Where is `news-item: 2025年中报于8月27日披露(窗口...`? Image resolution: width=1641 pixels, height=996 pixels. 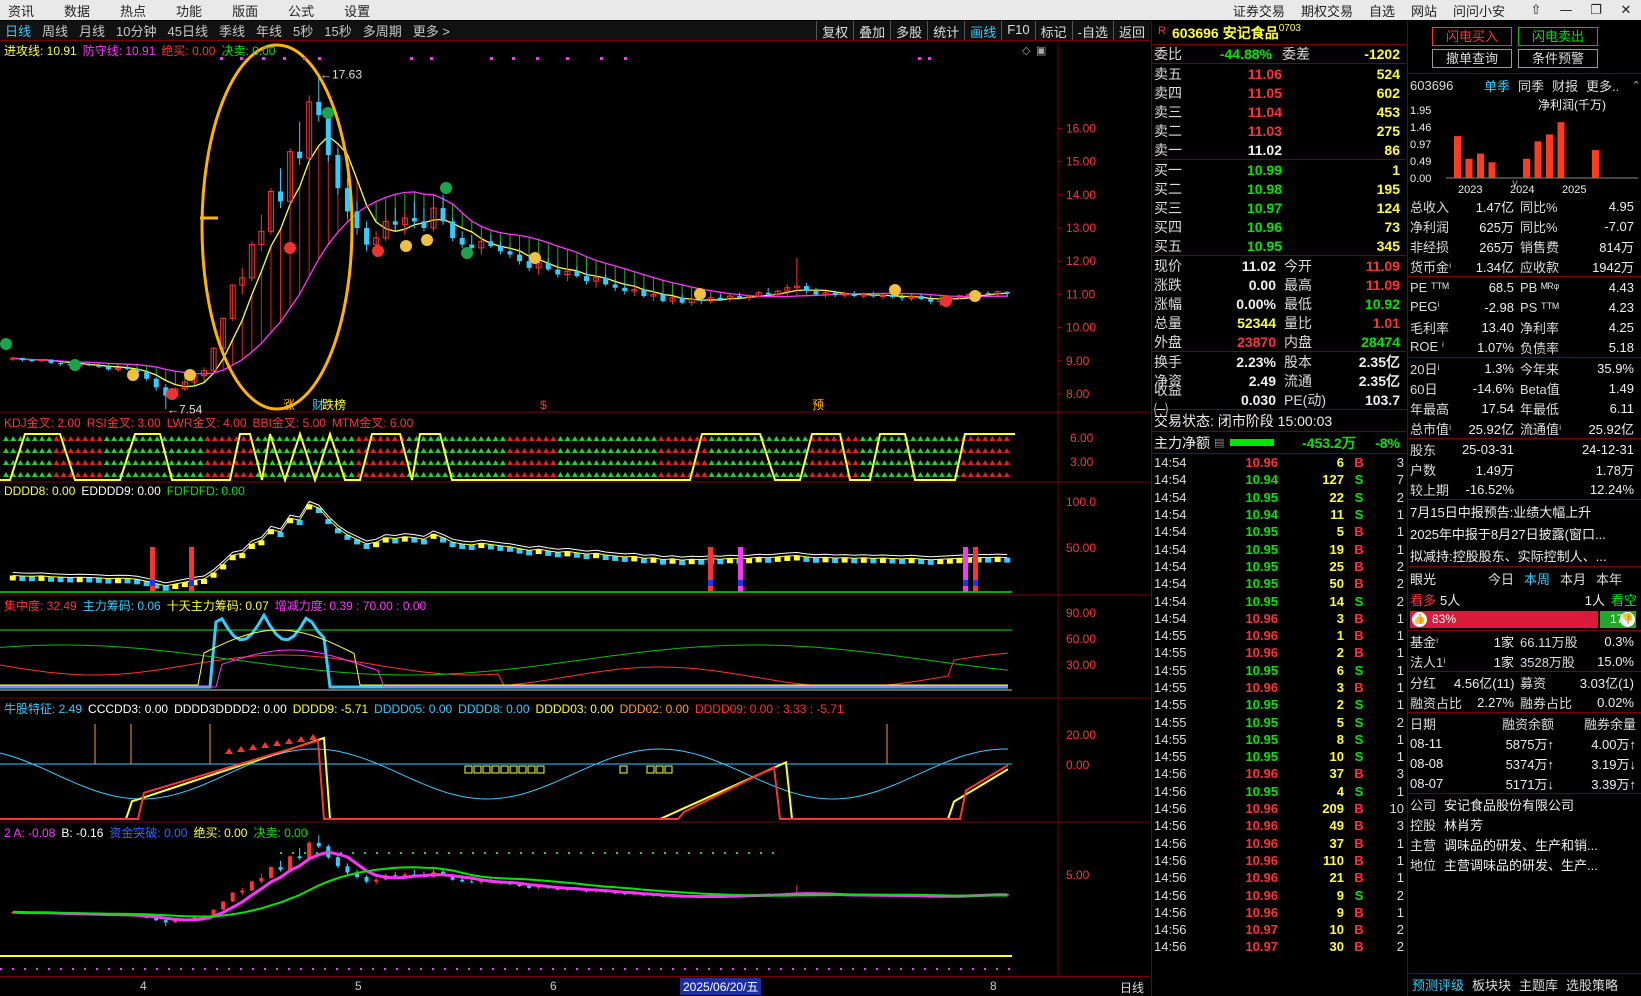
news-item: 2025年中报于8月27日披露(窗口... is located at coordinates (1524, 533).